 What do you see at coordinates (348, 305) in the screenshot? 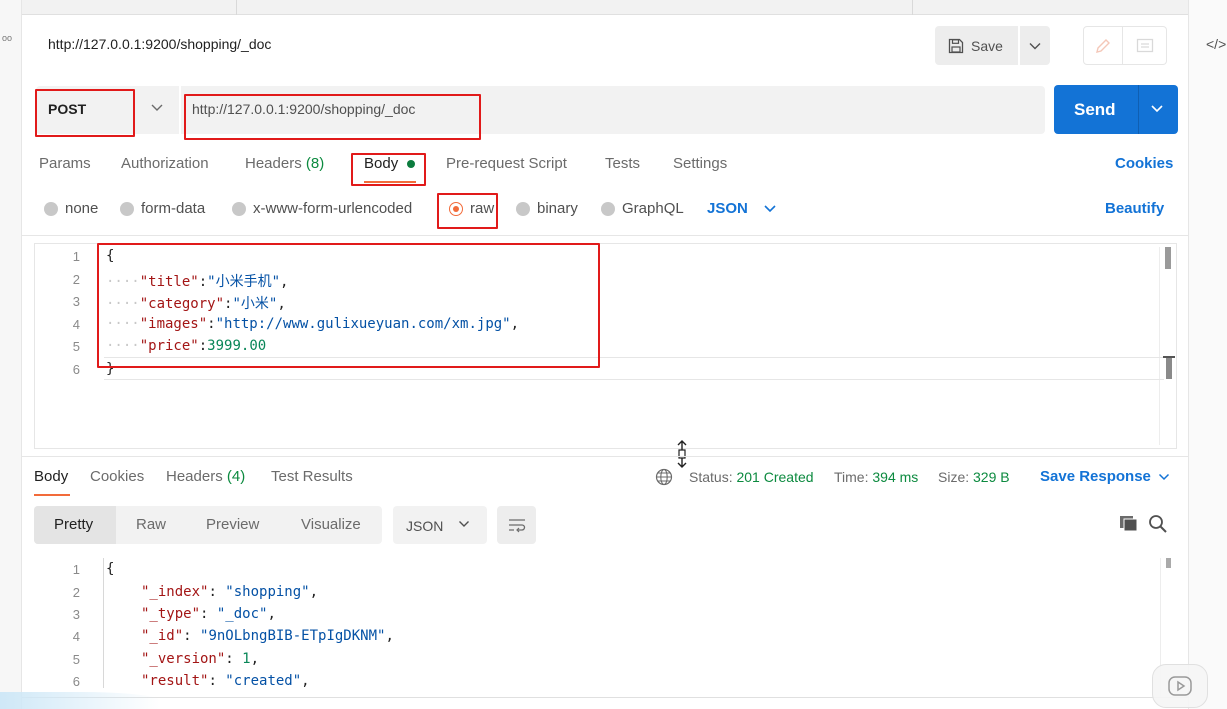
I see `annotation-box-request-body` at bounding box center [348, 305].